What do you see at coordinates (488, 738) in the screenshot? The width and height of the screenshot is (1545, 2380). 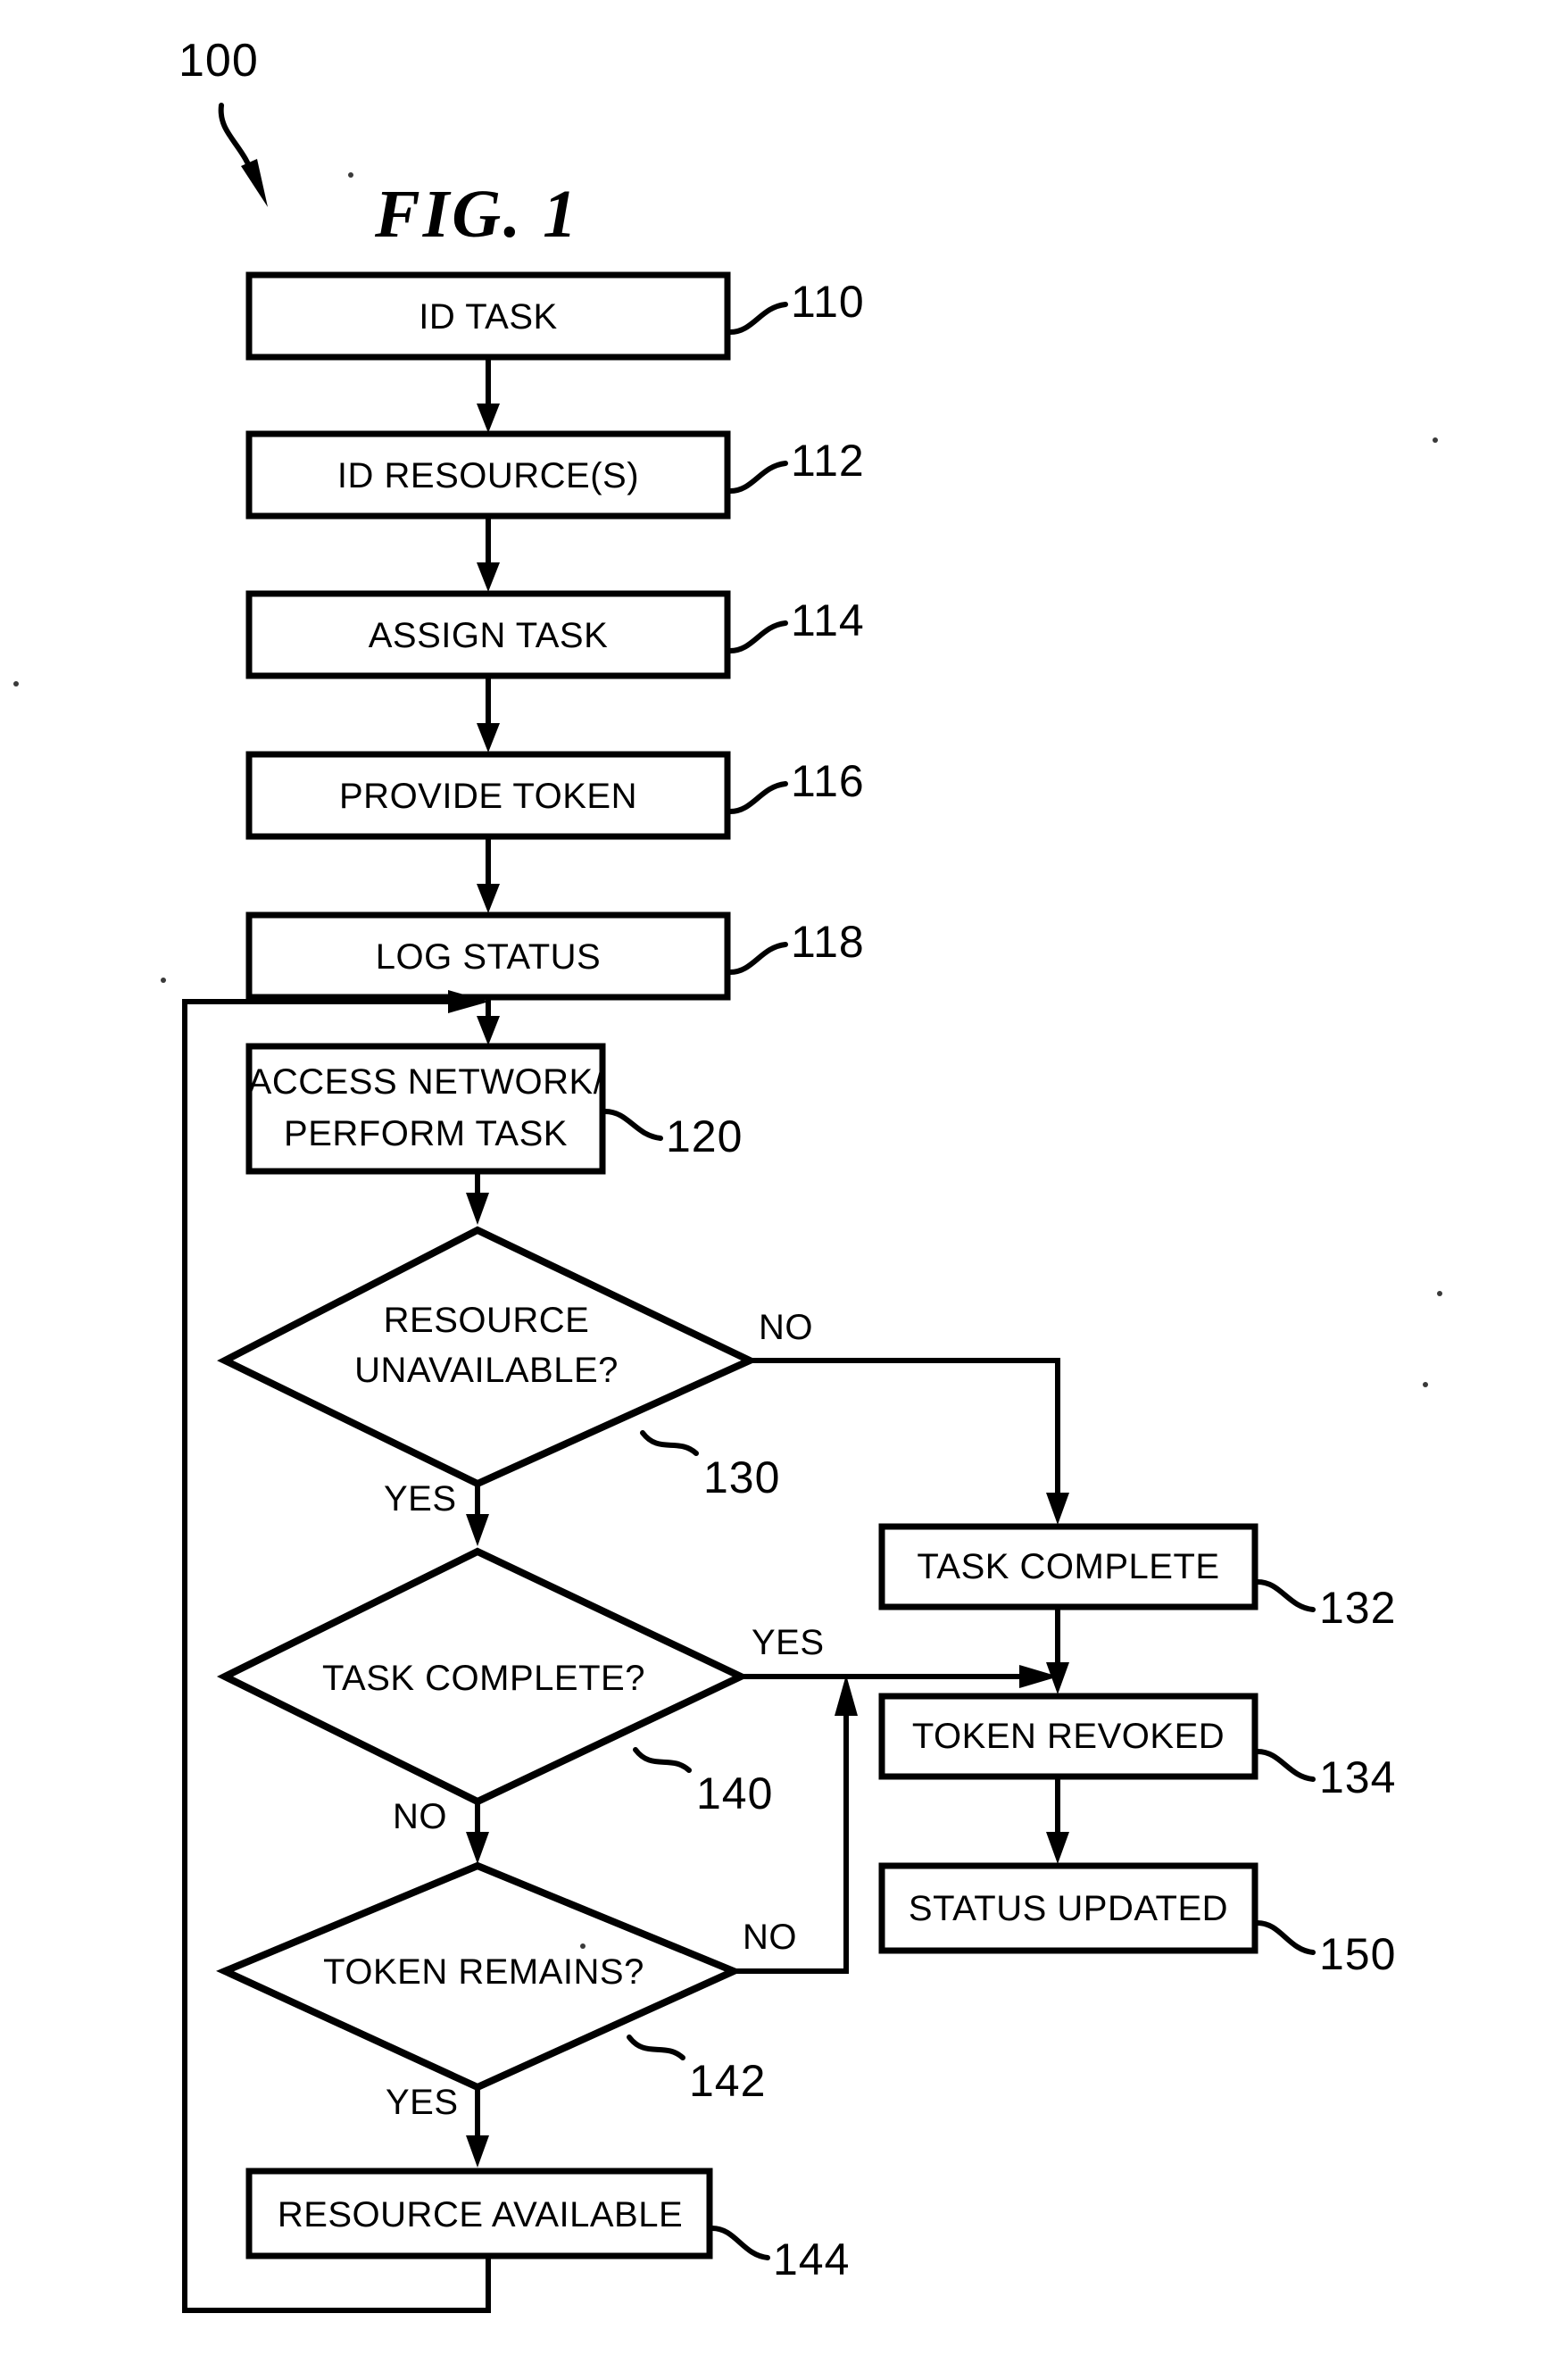 I see `edge-114-116-arrowhead` at bounding box center [488, 738].